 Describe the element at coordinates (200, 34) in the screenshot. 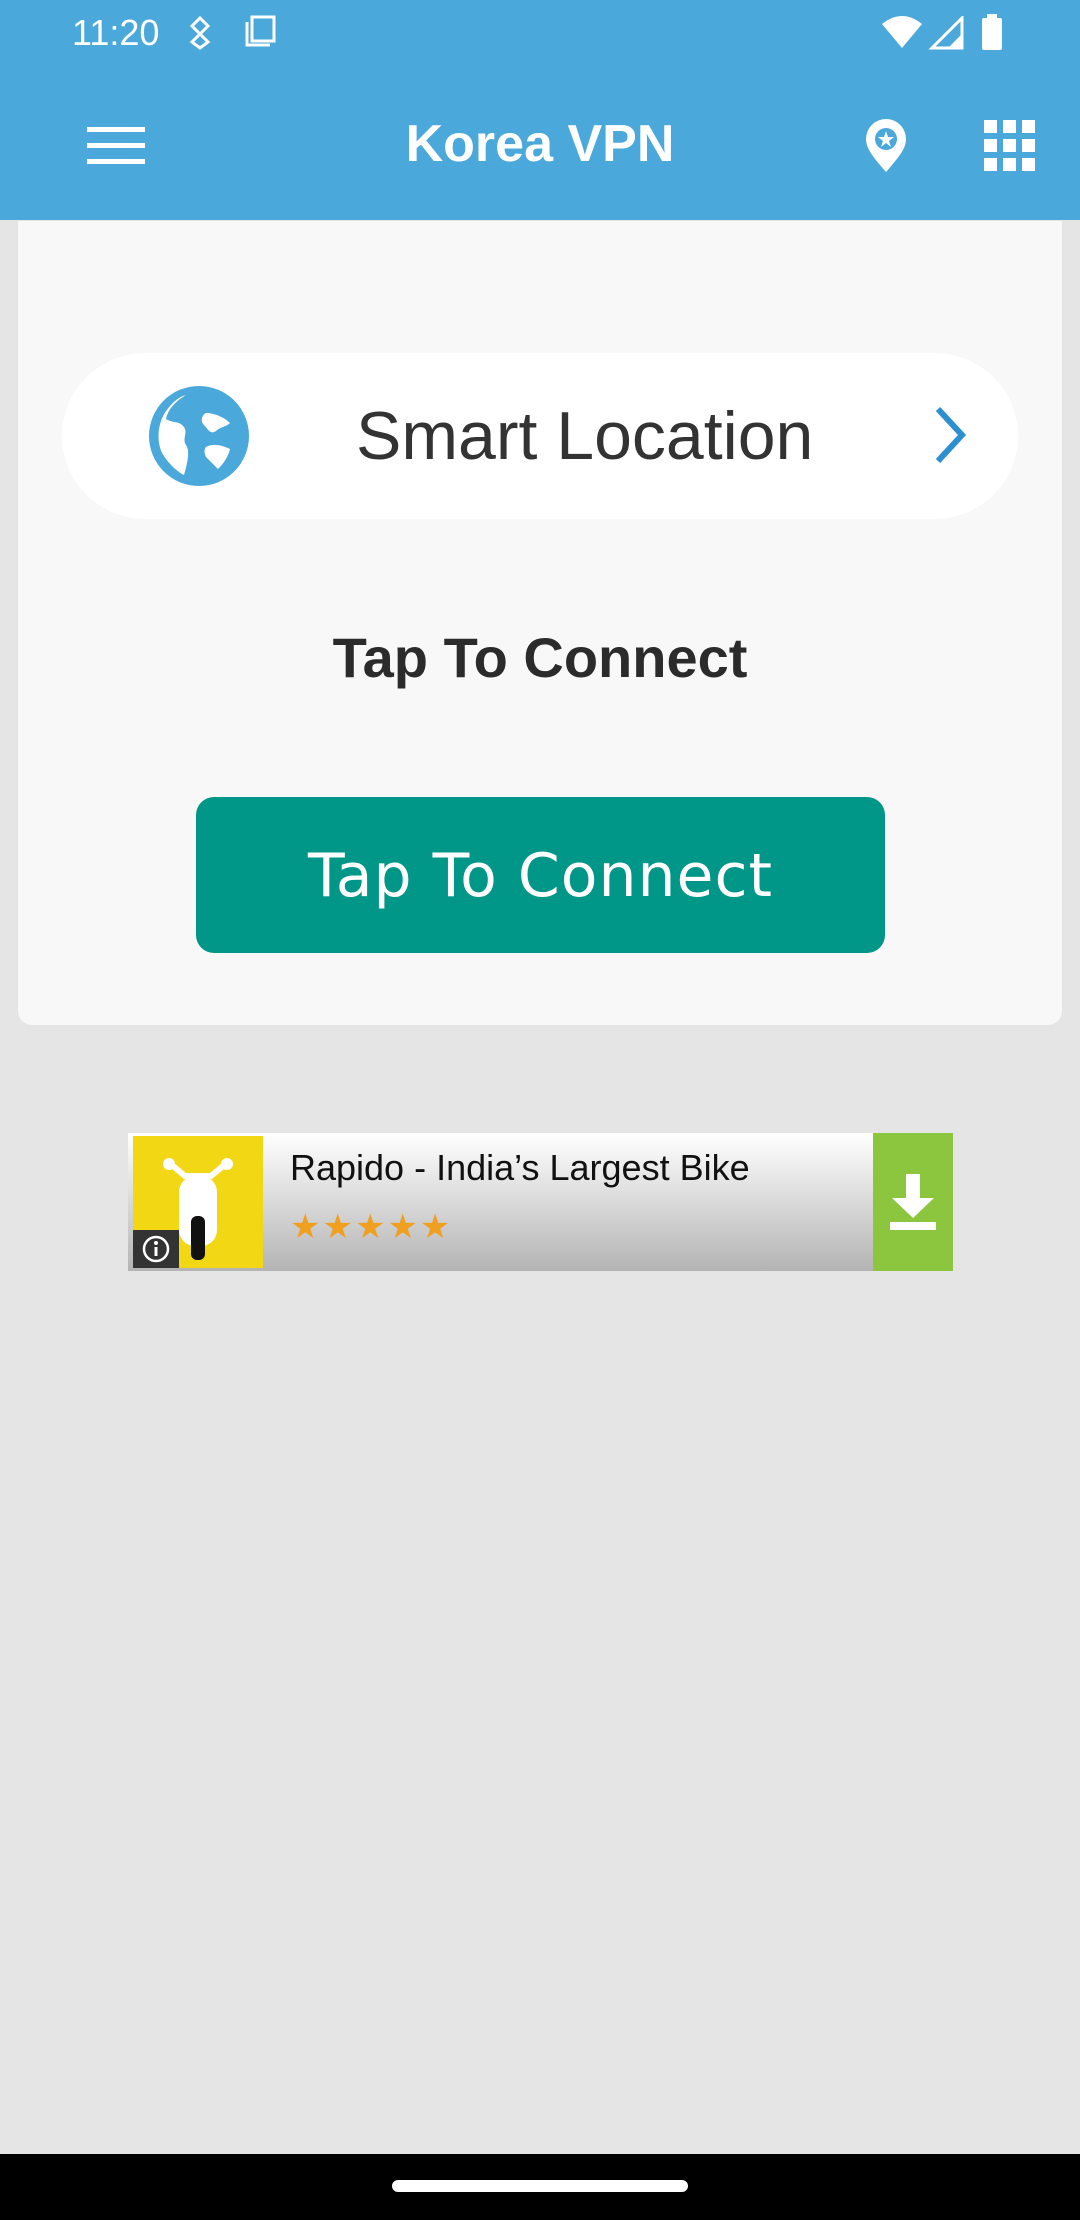

I see `data-saver-icon` at that location.